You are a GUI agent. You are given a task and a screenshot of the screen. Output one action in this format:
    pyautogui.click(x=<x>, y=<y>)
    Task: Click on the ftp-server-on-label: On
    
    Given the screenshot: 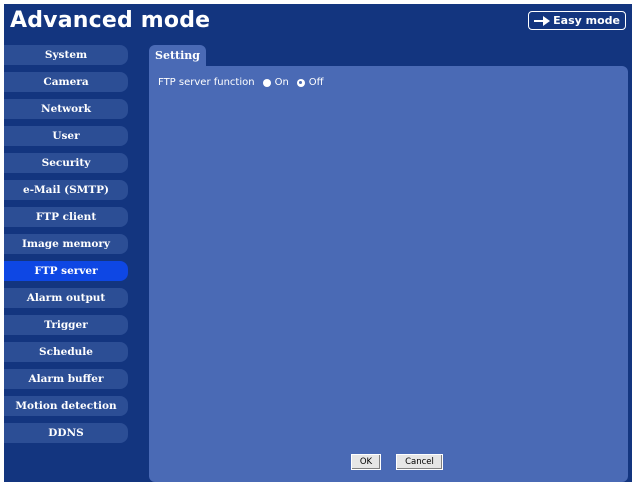 What is the action you would take?
    pyautogui.click(x=282, y=82)
    